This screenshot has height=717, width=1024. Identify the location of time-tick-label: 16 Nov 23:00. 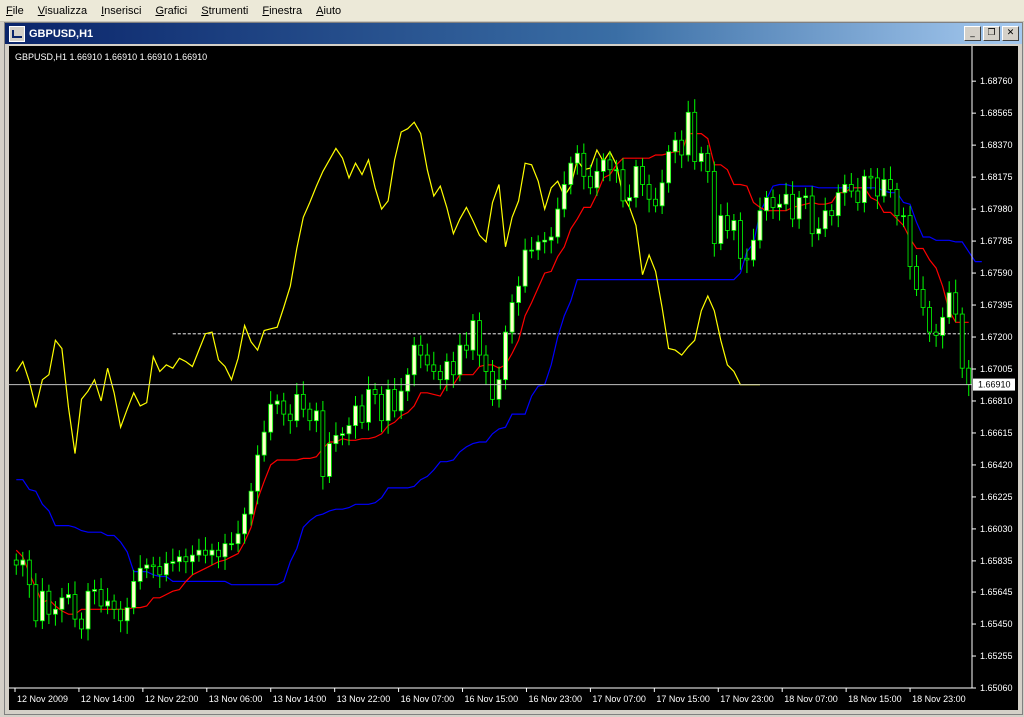
(555, 699).